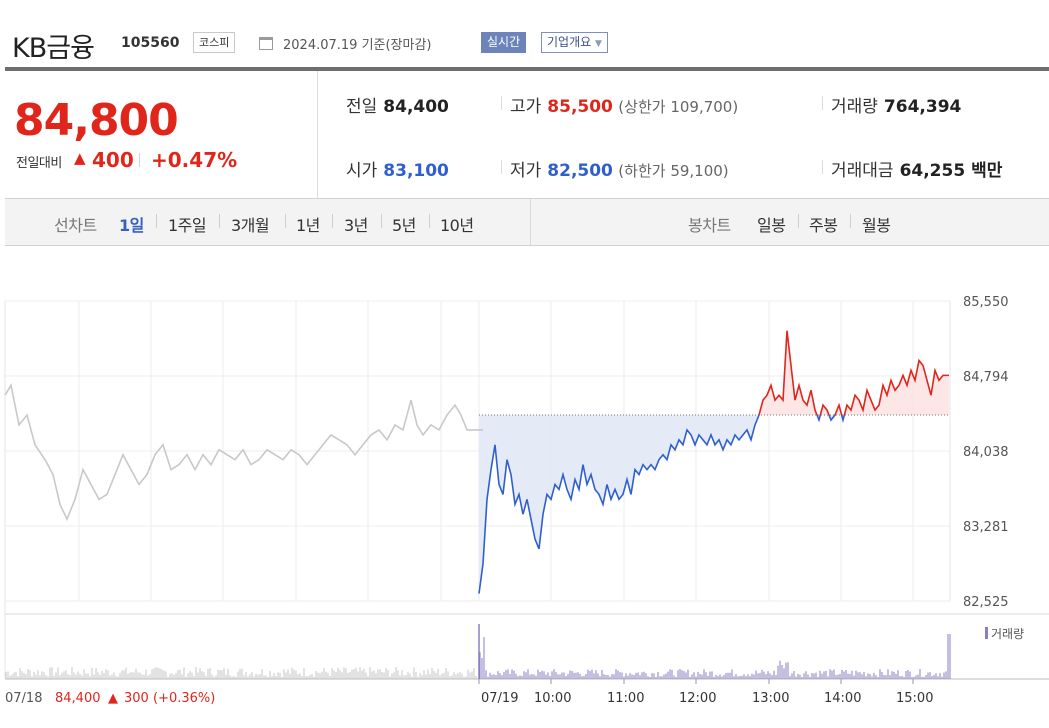 The height and width of the screenshot is (728, 1049). Describe the element at coordinates (250, 224) in the screenshot. I see `tab-3months: 3개월` at that location.